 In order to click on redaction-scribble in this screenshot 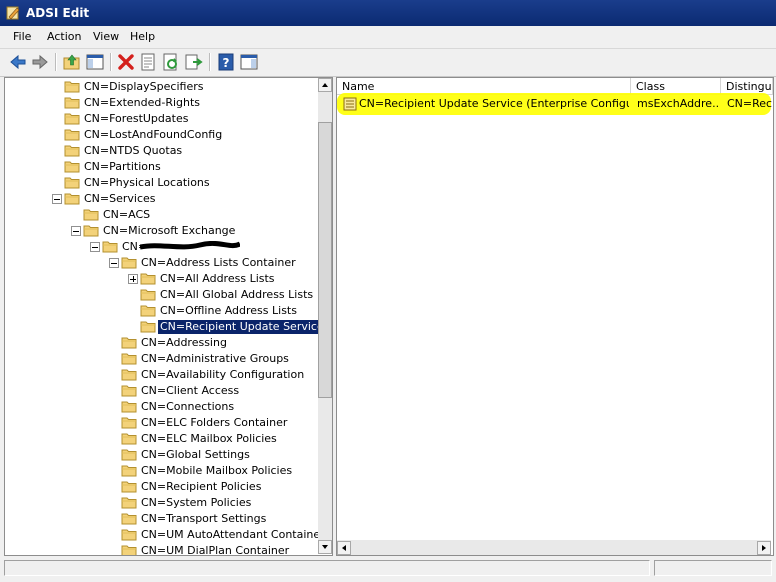, I will do `click(190, 248)`.